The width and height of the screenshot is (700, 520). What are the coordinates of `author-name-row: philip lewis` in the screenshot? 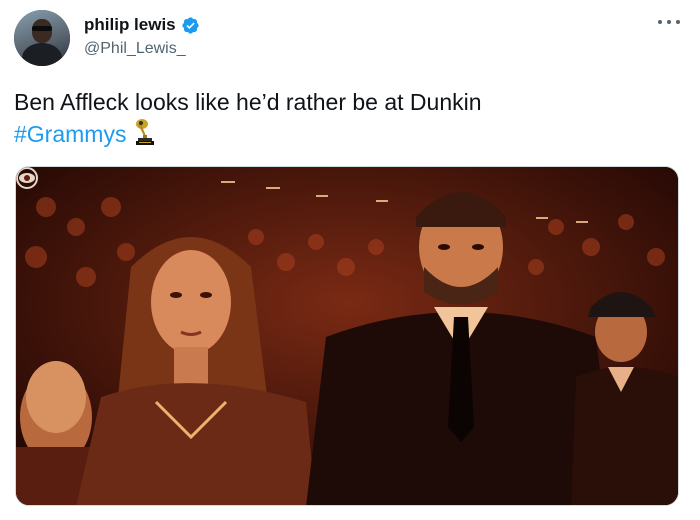 It's located at (142, 25).